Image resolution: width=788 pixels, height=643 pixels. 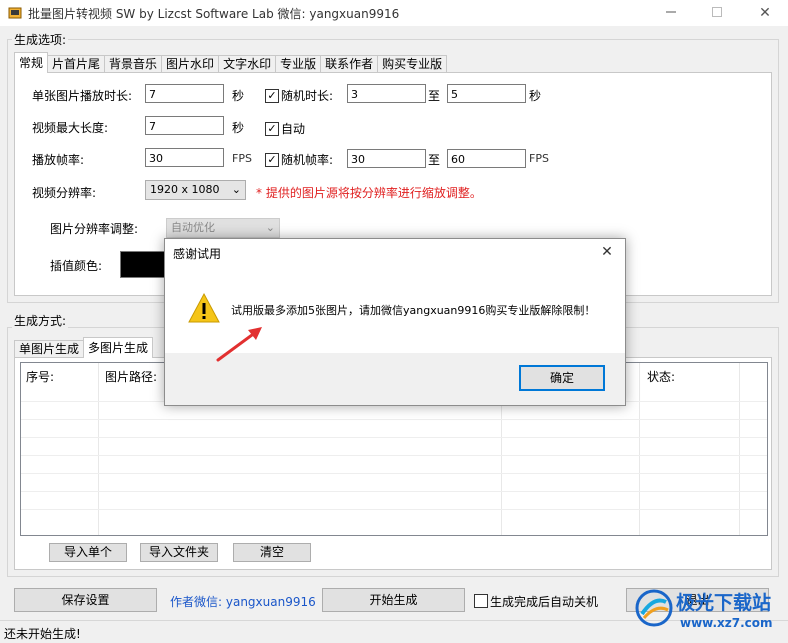 I want to click on fill-color-swatch, so click(x=144, y=264).